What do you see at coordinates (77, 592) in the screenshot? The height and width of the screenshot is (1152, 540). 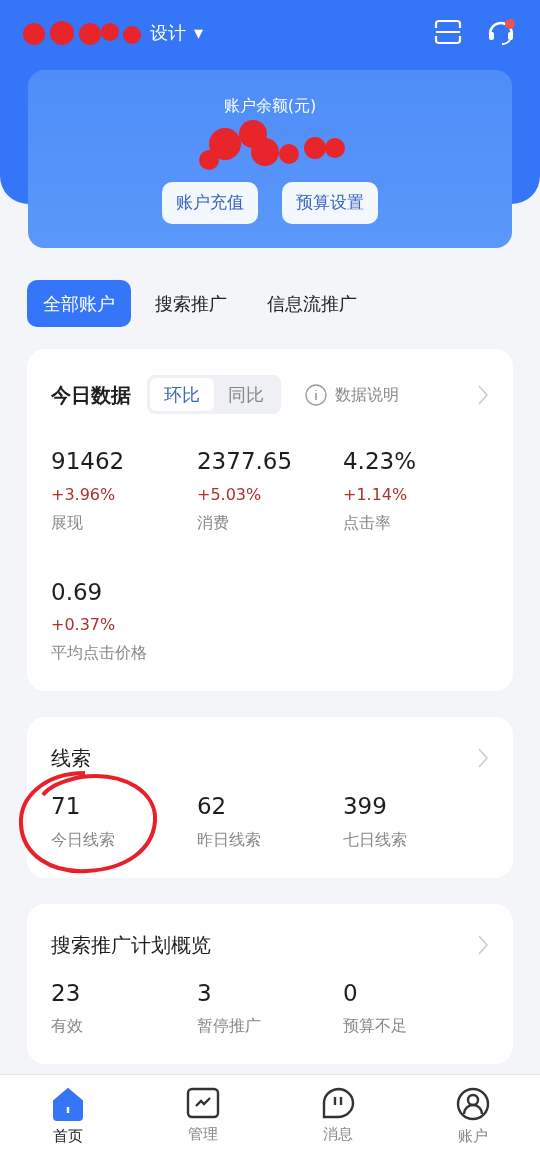 I see `metric-value: 0.69` at bounding box center [77, 592].